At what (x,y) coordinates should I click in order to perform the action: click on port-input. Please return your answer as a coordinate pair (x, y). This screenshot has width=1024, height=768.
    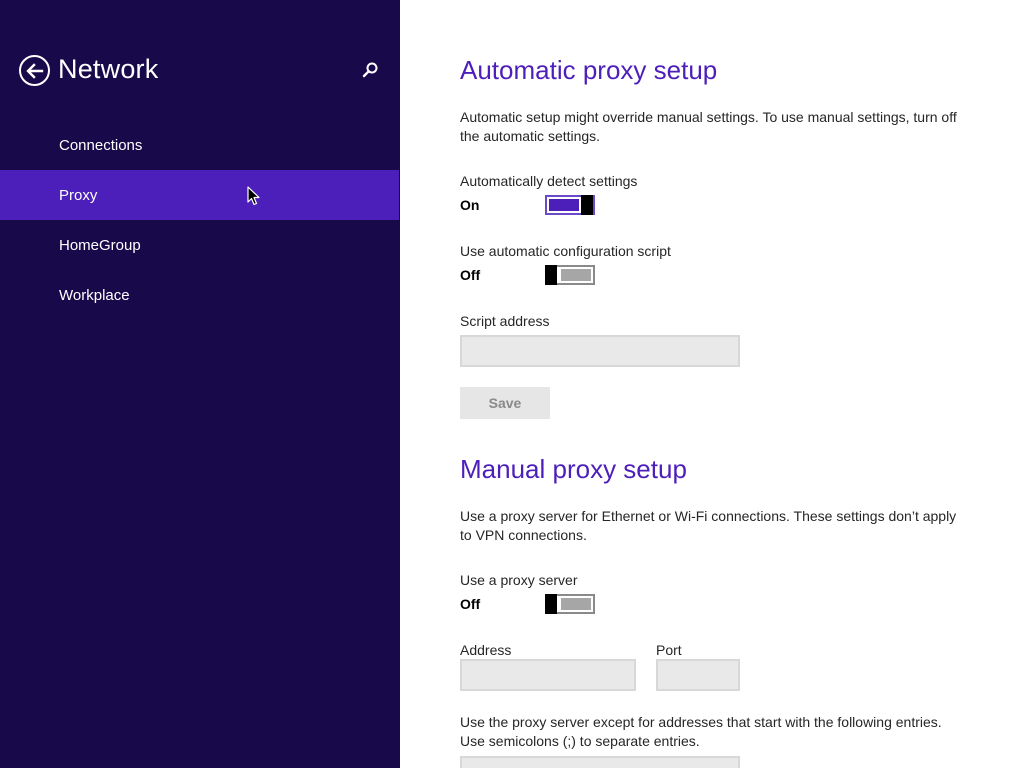
    Looking at the image, I should click on (698, 675).